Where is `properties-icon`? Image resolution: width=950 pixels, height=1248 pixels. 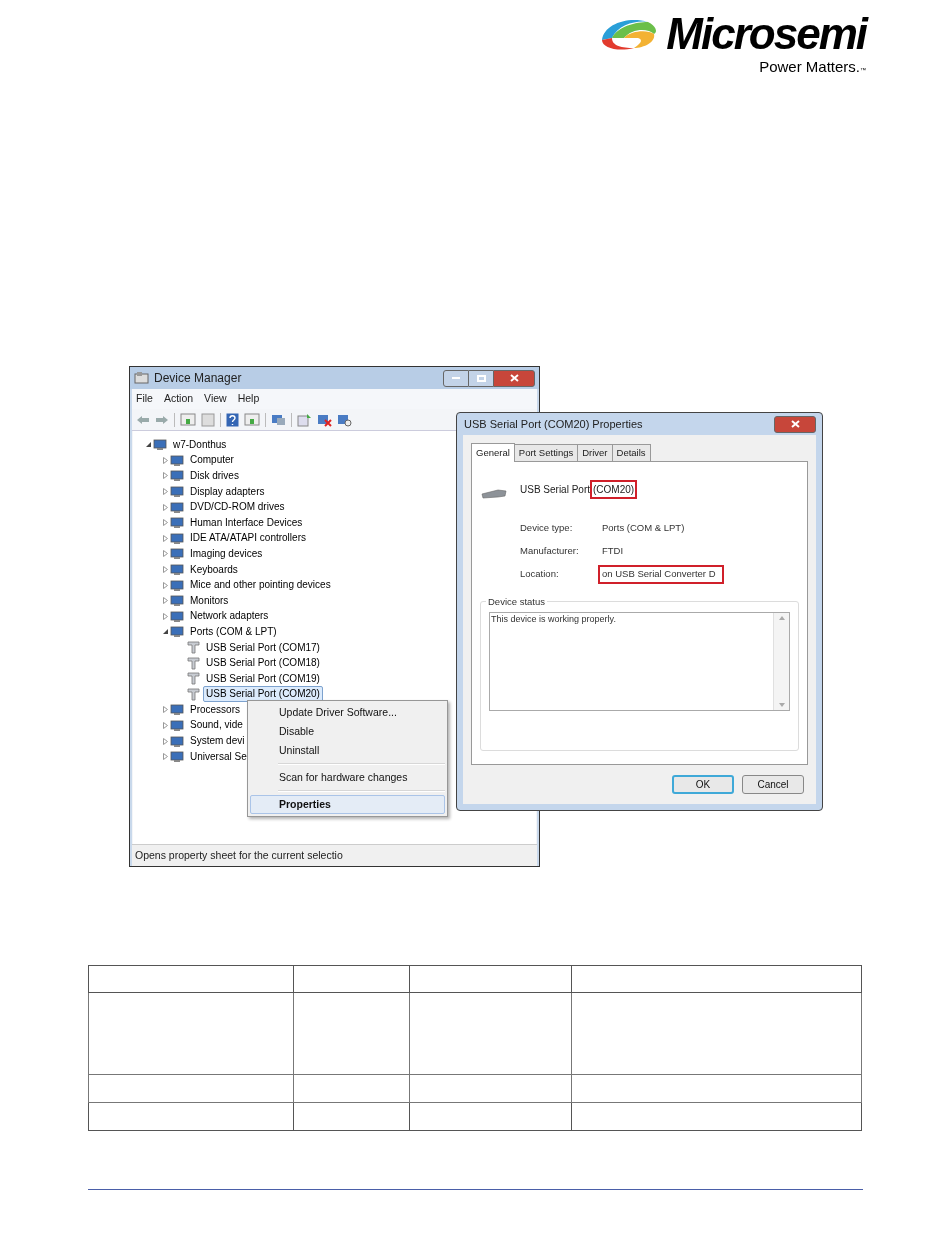
properties-icon is located at coordinates (208, 419).